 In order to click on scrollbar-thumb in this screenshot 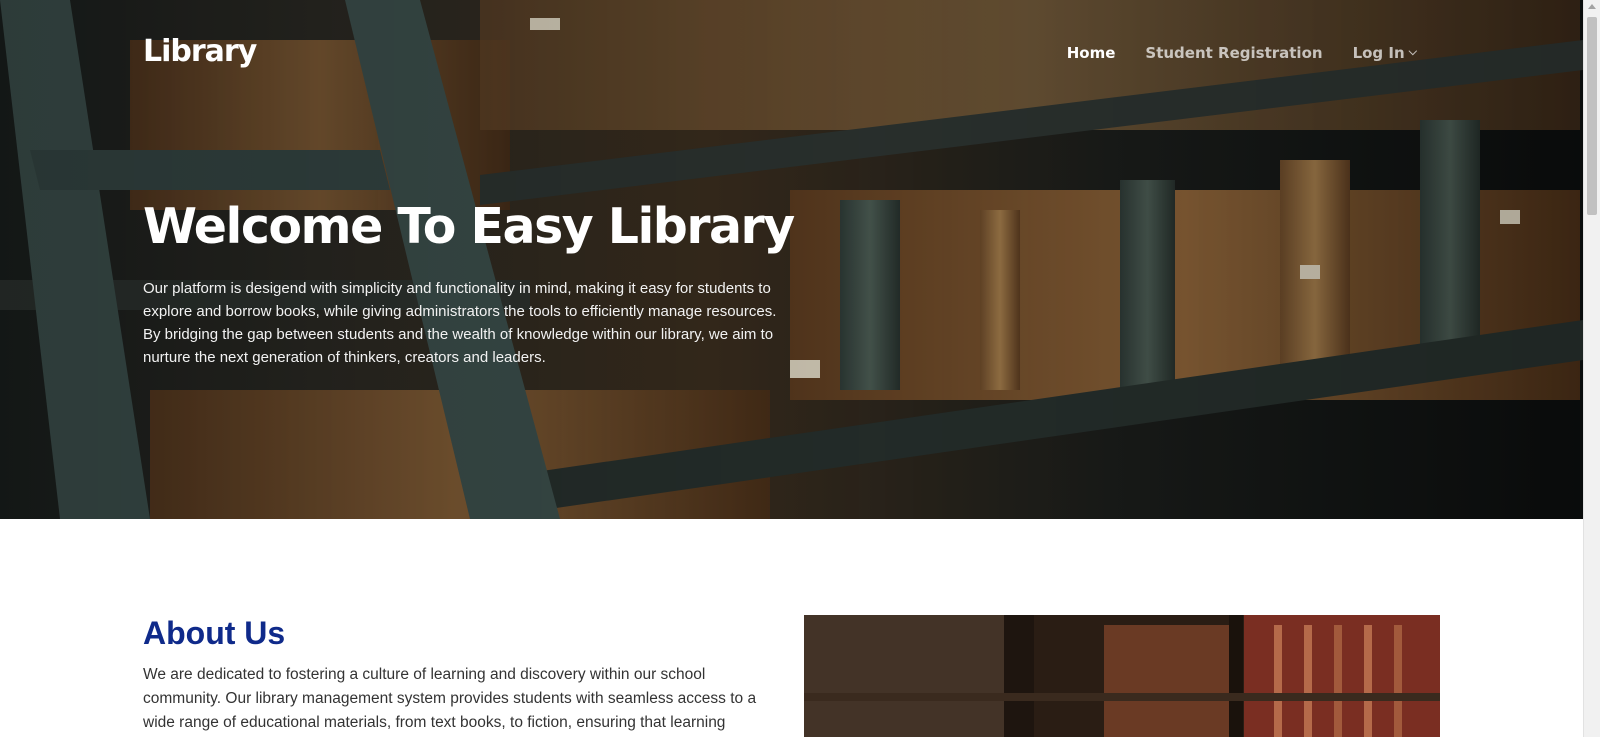, I will do `click(1592, 116)`.